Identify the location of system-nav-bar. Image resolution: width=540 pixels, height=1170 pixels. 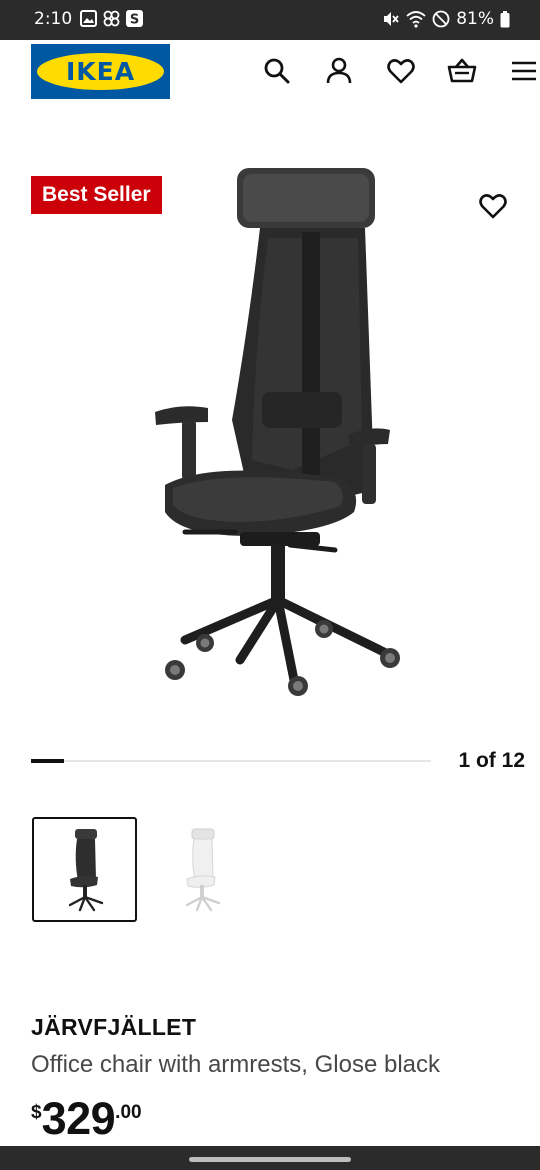
(270, 1158).